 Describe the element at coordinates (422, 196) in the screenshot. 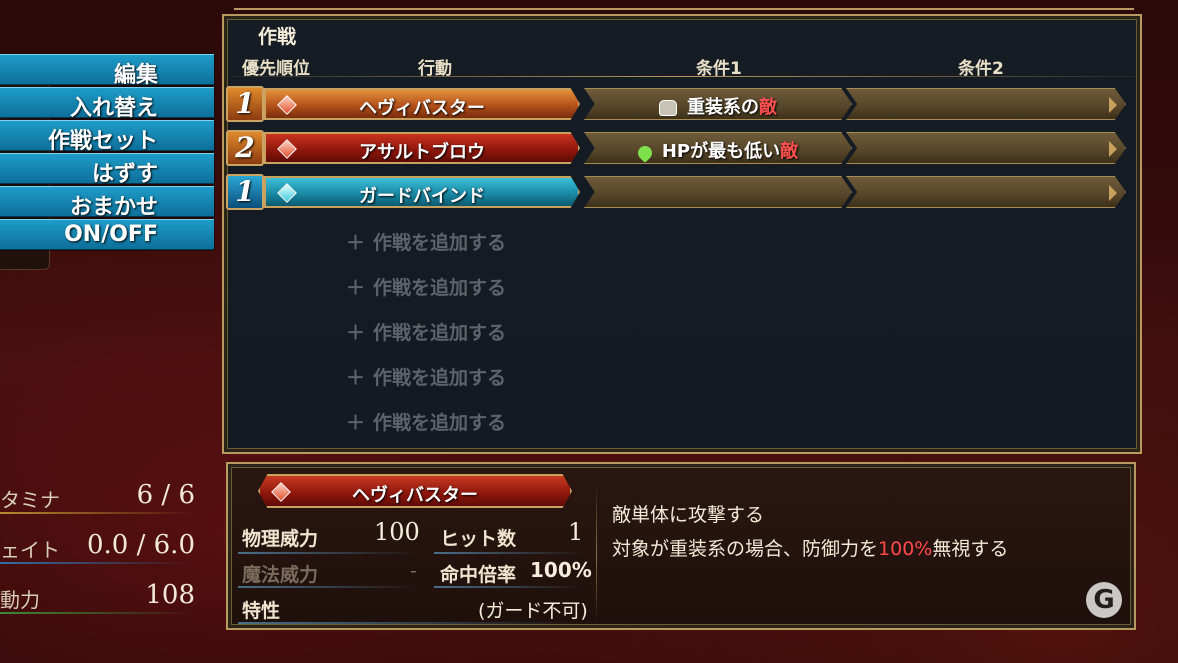

I see `action-label: ガードバインド` at that location.